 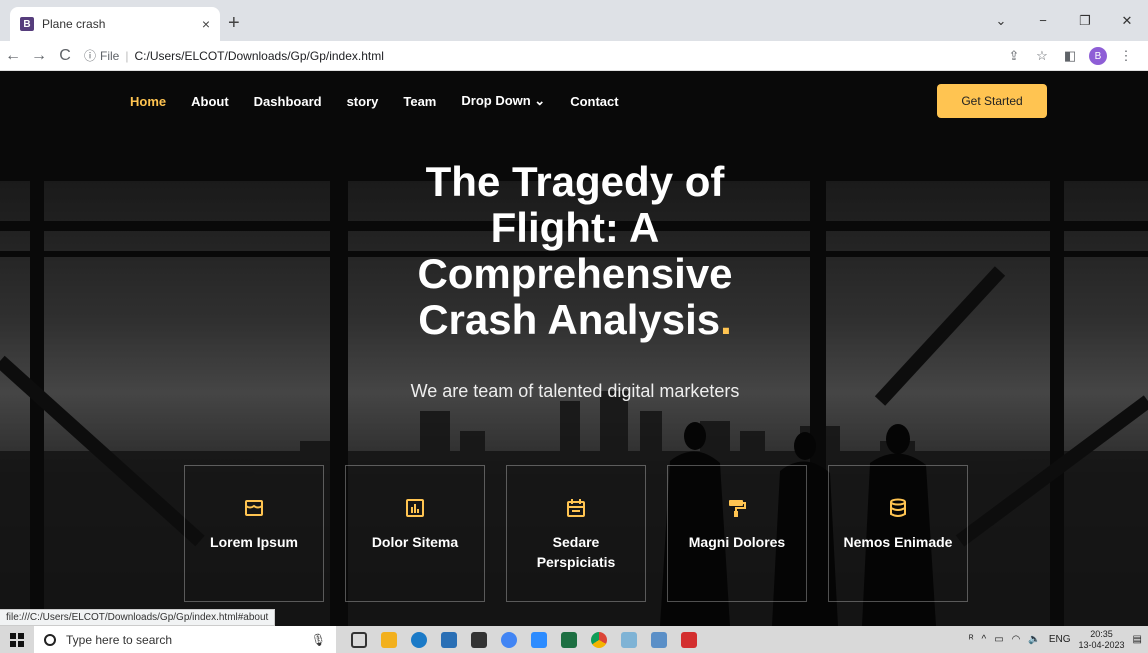 What do you see at coordinates (119, 639) in the screenshot?
I see `taskbar-search-placeholder: Type here to search` at bounding box center [119, 639].